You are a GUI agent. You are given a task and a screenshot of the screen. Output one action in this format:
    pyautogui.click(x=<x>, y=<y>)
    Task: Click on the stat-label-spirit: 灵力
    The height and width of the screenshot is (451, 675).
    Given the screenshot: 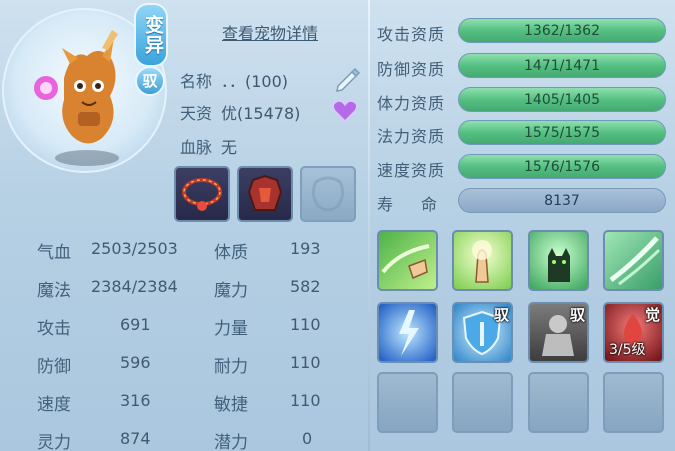 What is the action you would take?
    pyautogui.click(x=54, y=442)
    